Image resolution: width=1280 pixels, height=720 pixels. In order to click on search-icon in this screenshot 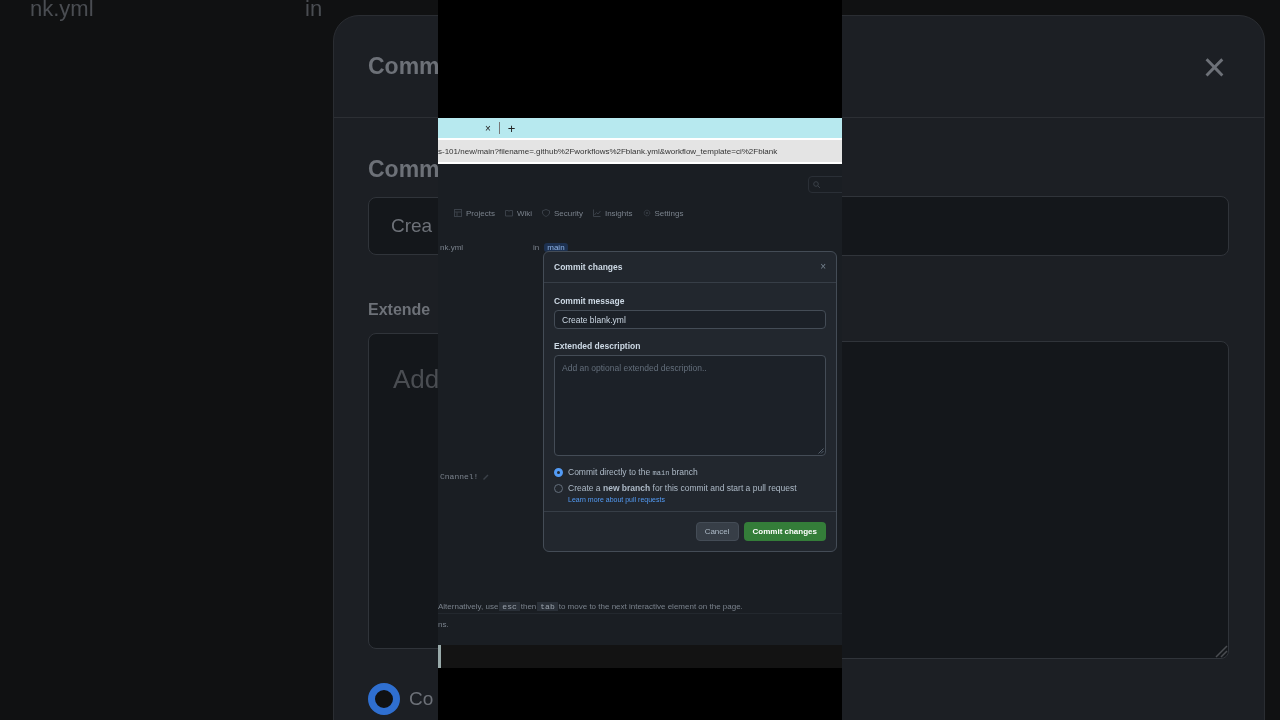, I will do `click(816, 184)`.